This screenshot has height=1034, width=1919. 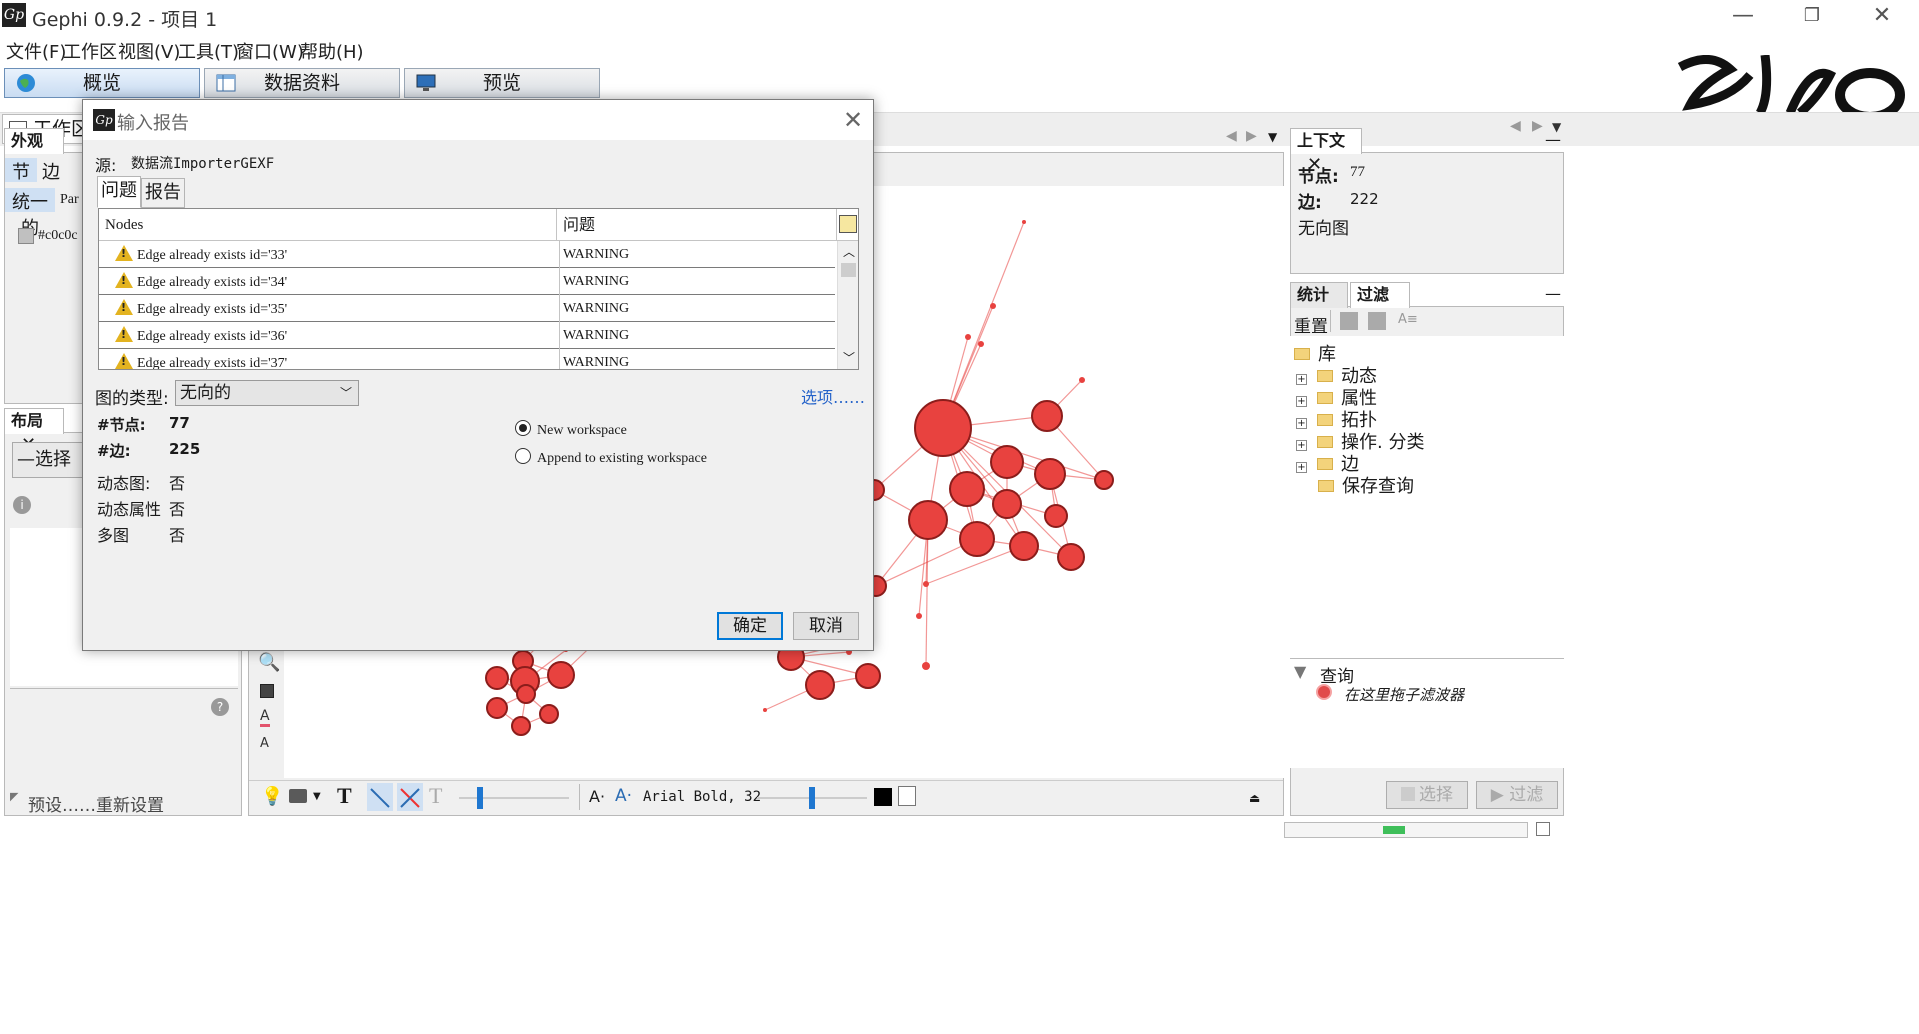 What do you see at coordinates (267, 393) in the screenshot?
I see `graph-type-select: 无向的 ﹀` at bounding box center [267, 393].